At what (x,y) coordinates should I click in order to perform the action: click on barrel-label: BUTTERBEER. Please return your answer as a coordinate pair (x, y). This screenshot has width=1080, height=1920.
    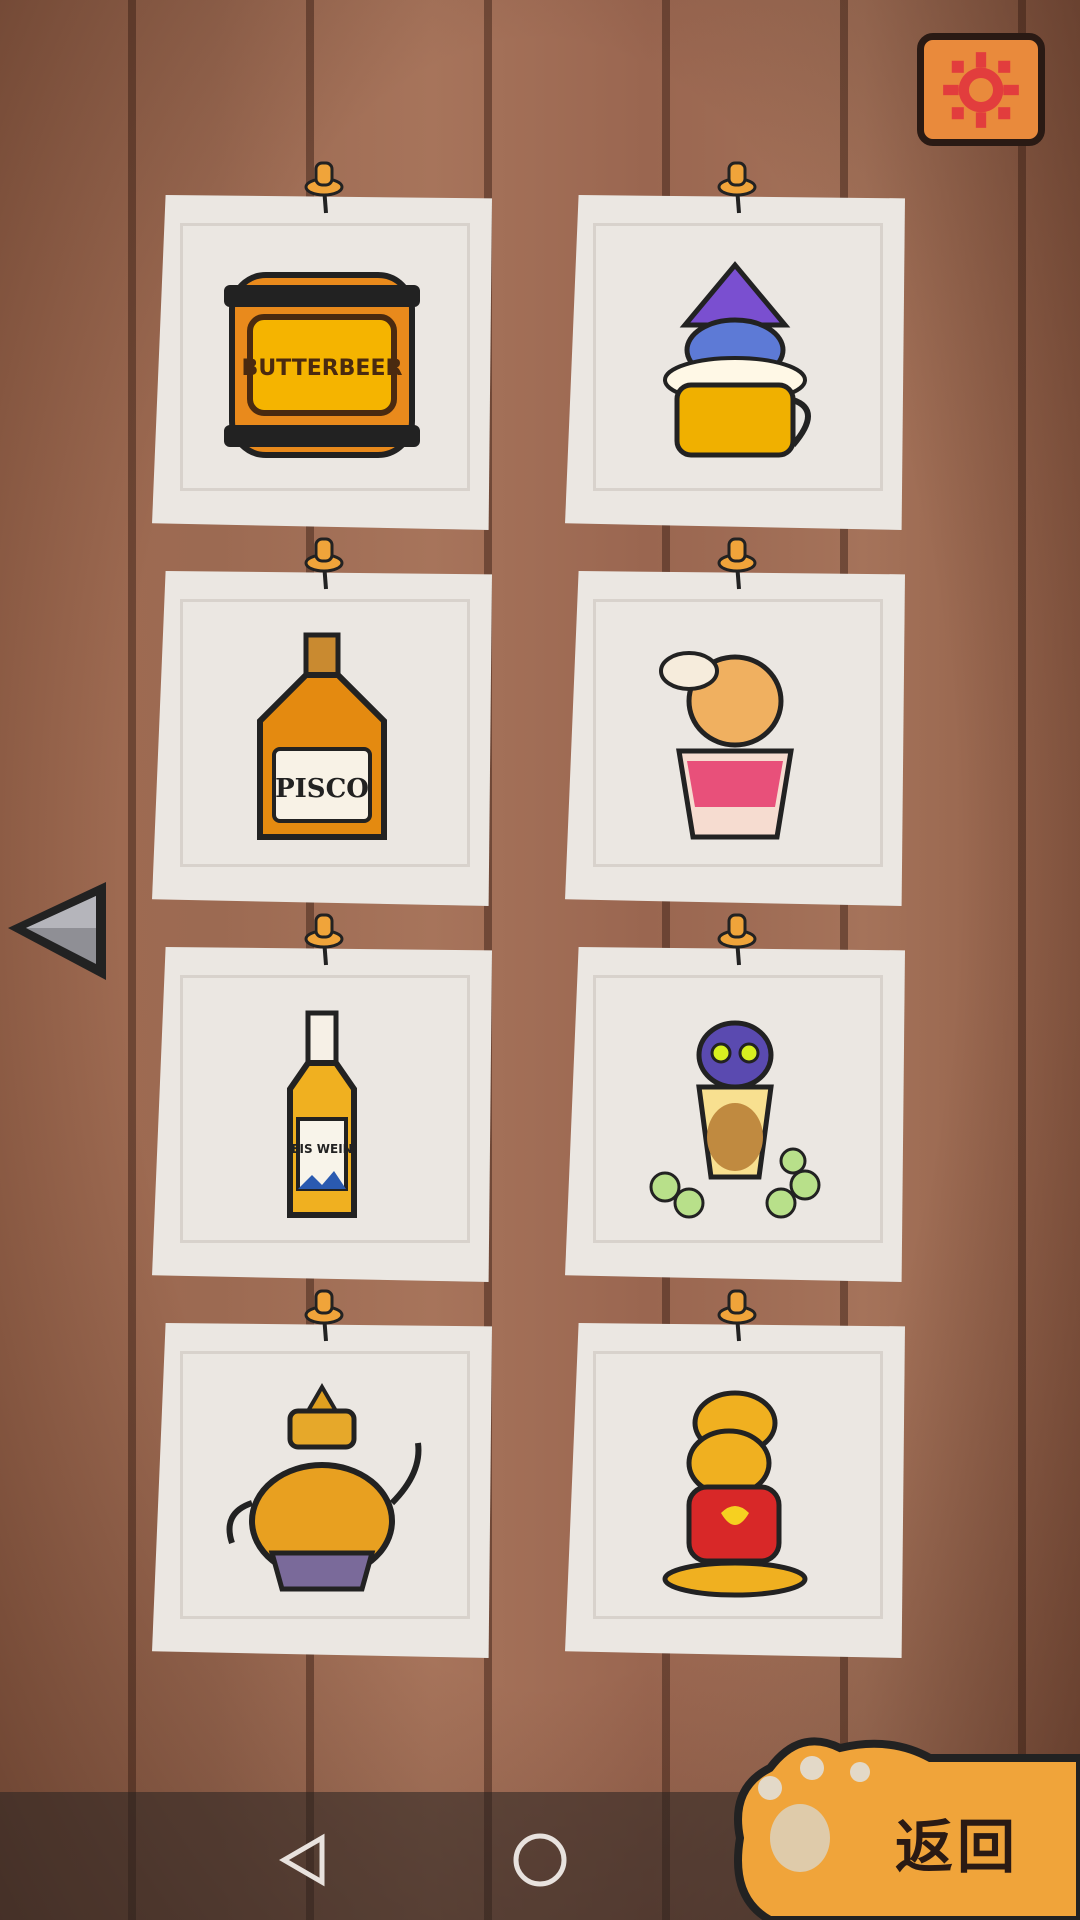
    Looking at the image, I should click on (322, 368).